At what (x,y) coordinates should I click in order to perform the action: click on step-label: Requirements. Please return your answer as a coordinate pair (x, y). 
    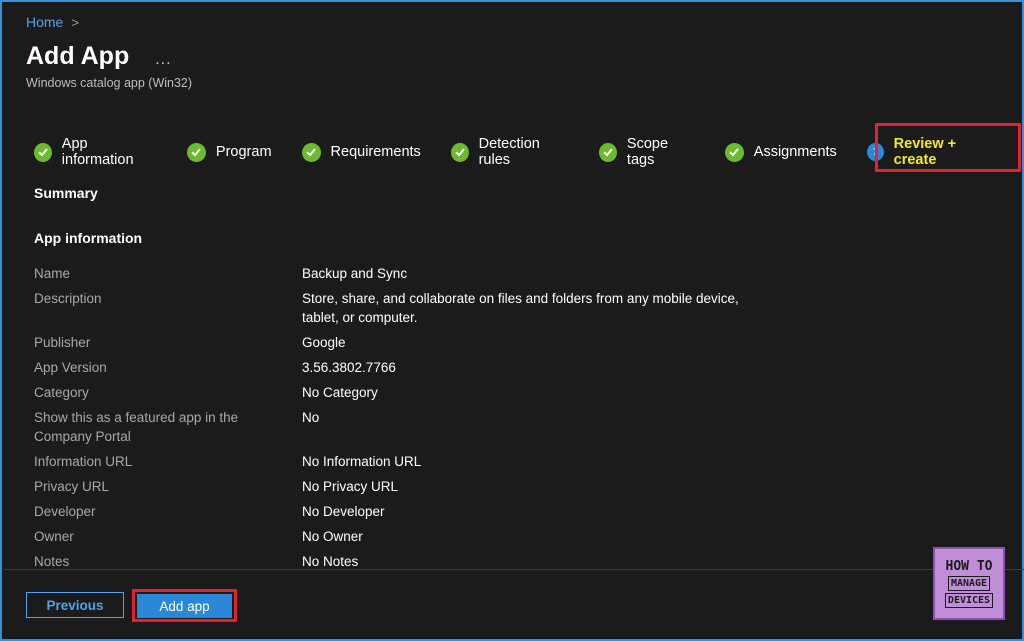
    Looking at the image, I should click on (375, 152).